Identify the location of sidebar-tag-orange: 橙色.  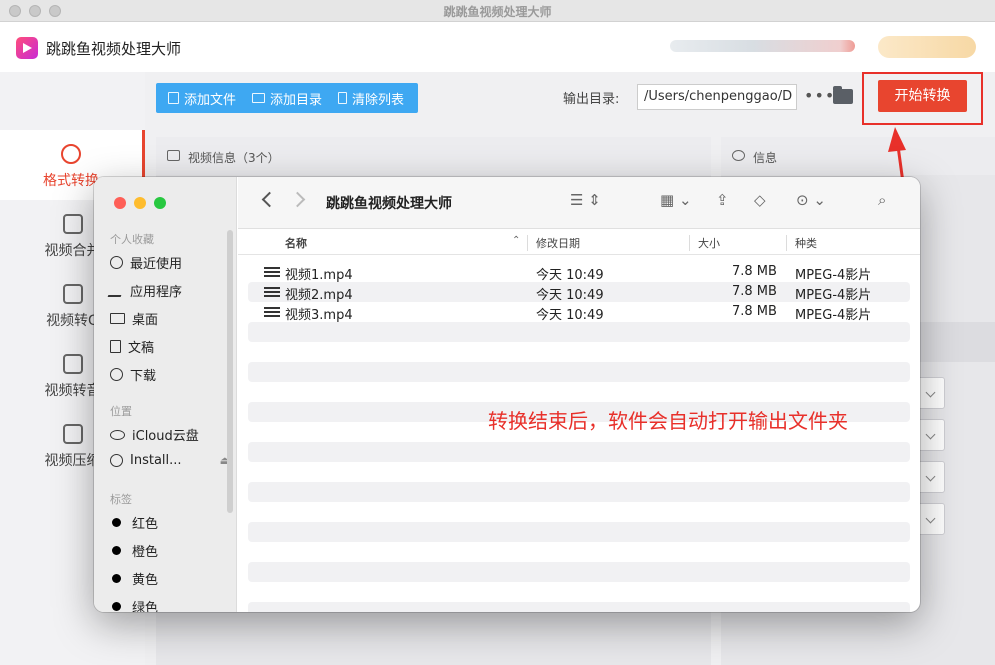
(170, 550).